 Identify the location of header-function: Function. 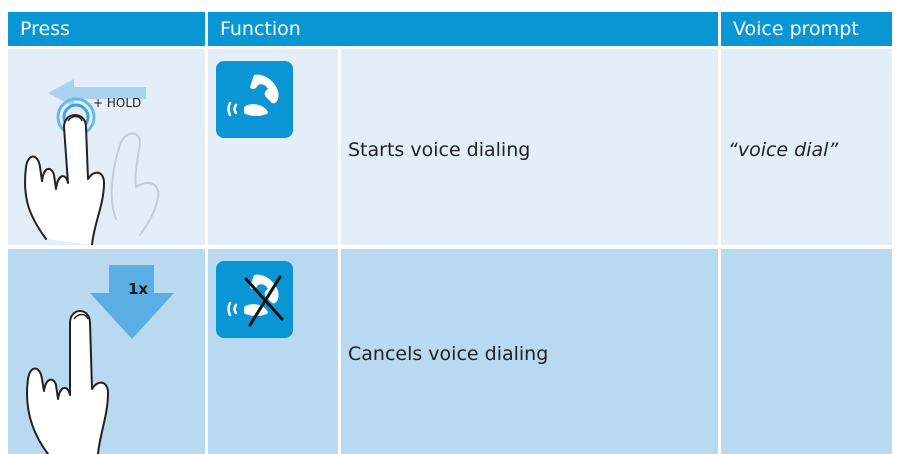
(463, 29).